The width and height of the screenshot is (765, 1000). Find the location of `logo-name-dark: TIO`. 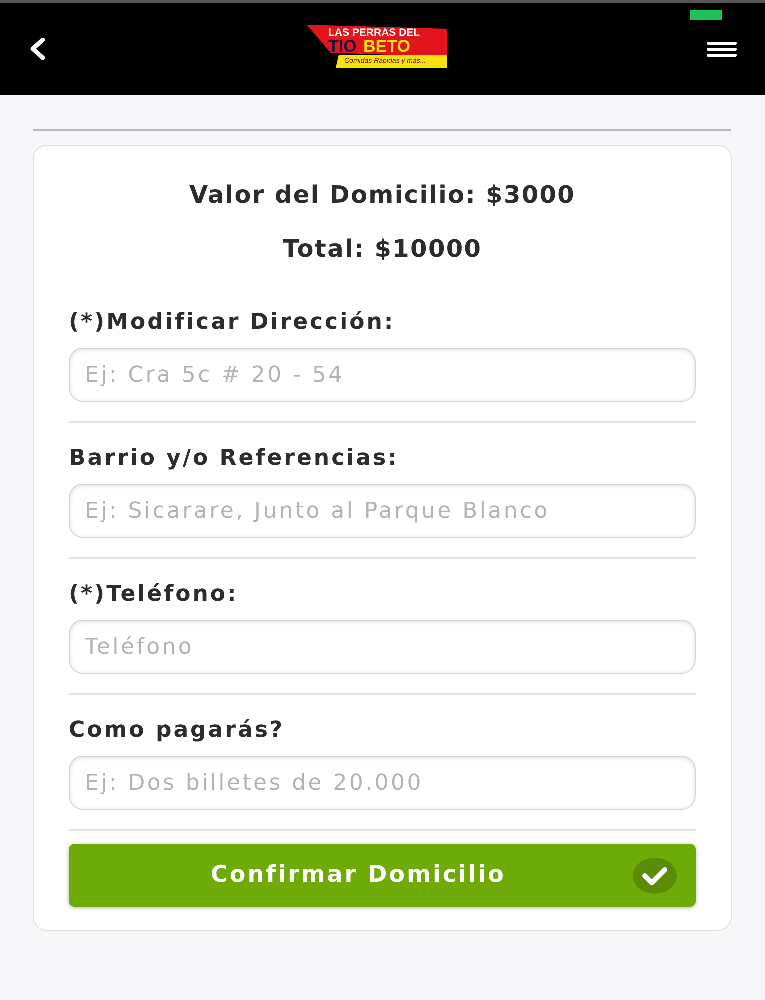

logo-name-dark: TIO is located at coordinates (342, 46).